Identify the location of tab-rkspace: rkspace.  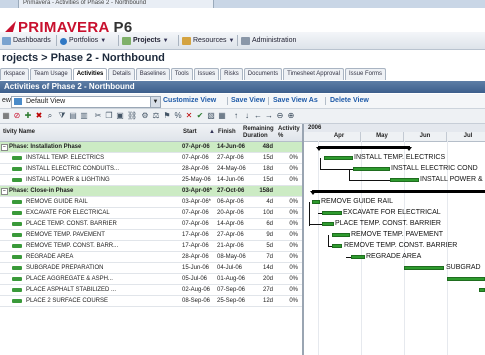
(15, 74).